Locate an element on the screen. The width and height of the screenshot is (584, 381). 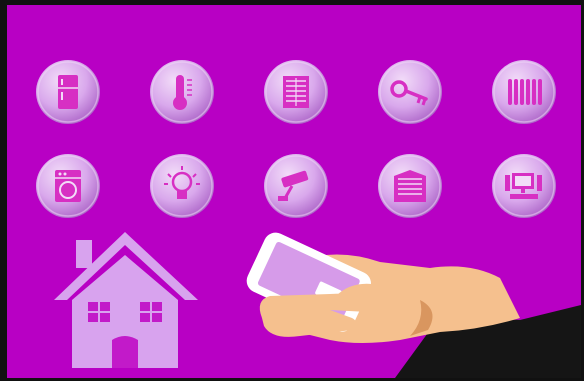
house-door is located at coordinates (125, 352).